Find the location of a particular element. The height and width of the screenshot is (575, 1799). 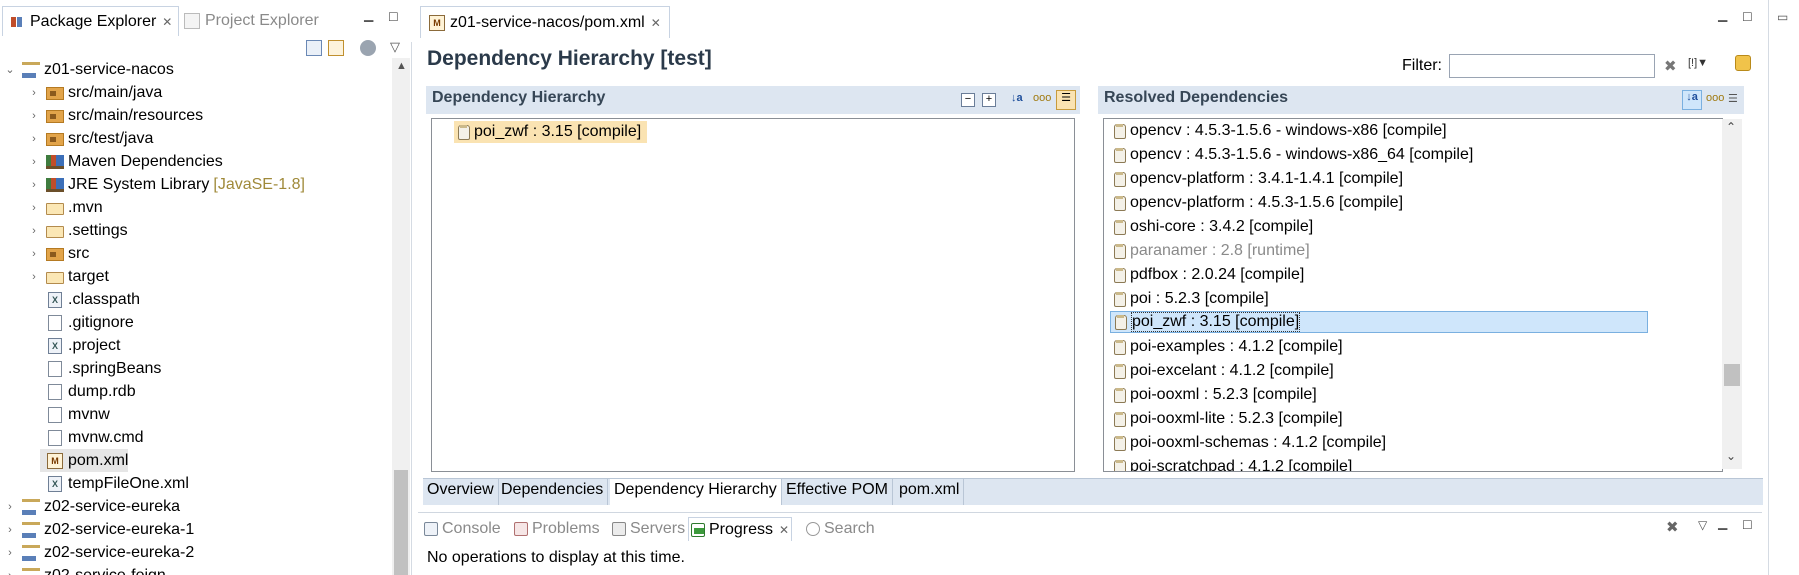

tree-item-project: › z02-service-eureka-1 is located at coordinates (99, 529).